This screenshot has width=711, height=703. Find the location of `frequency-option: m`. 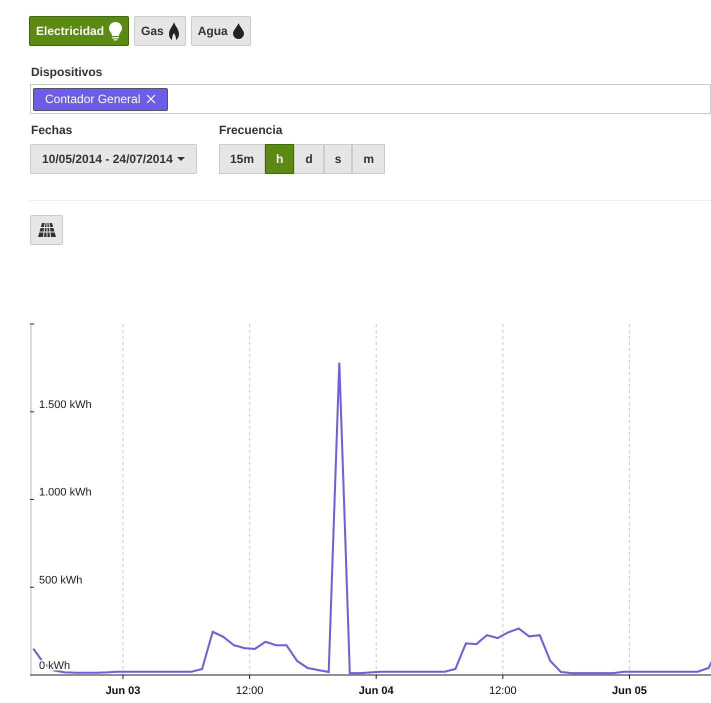

frequency-option: m is located at coordinates (369, 159).